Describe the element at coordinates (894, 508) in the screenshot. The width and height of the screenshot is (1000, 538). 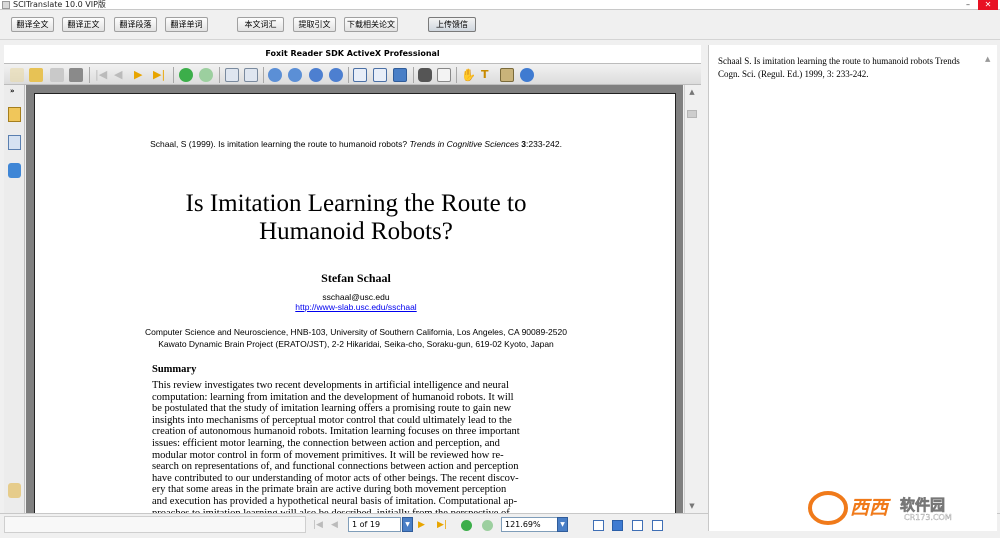
I see `site-watermark: 西西 软件园 CR173.COM` at that location.